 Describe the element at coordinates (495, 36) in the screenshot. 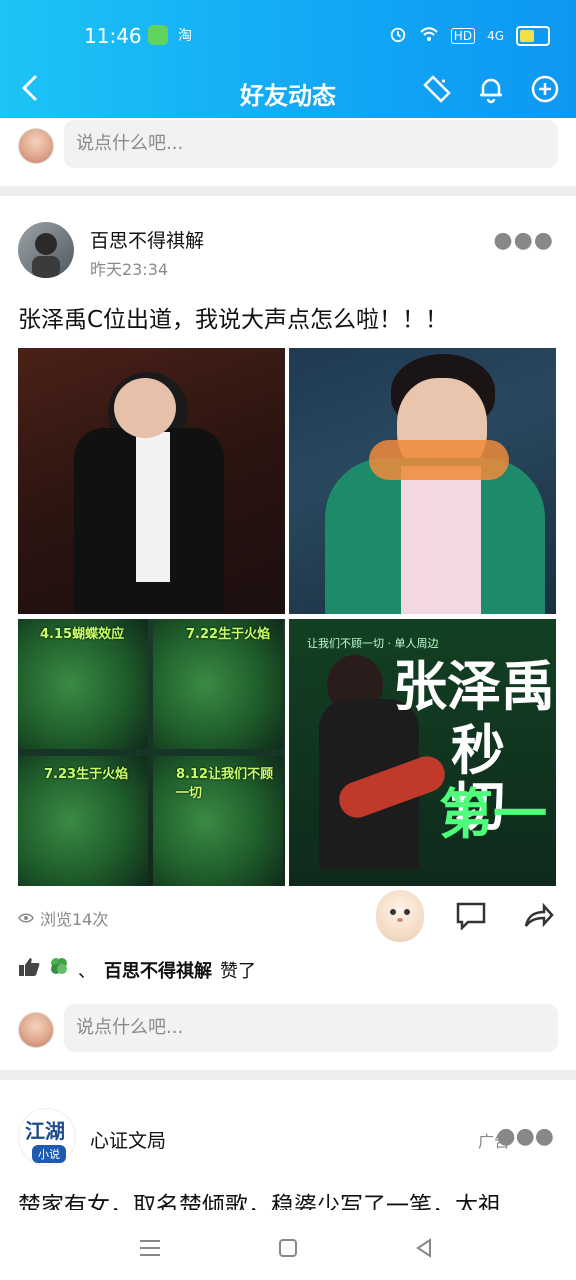

I see `network-label: 4G` at that location.